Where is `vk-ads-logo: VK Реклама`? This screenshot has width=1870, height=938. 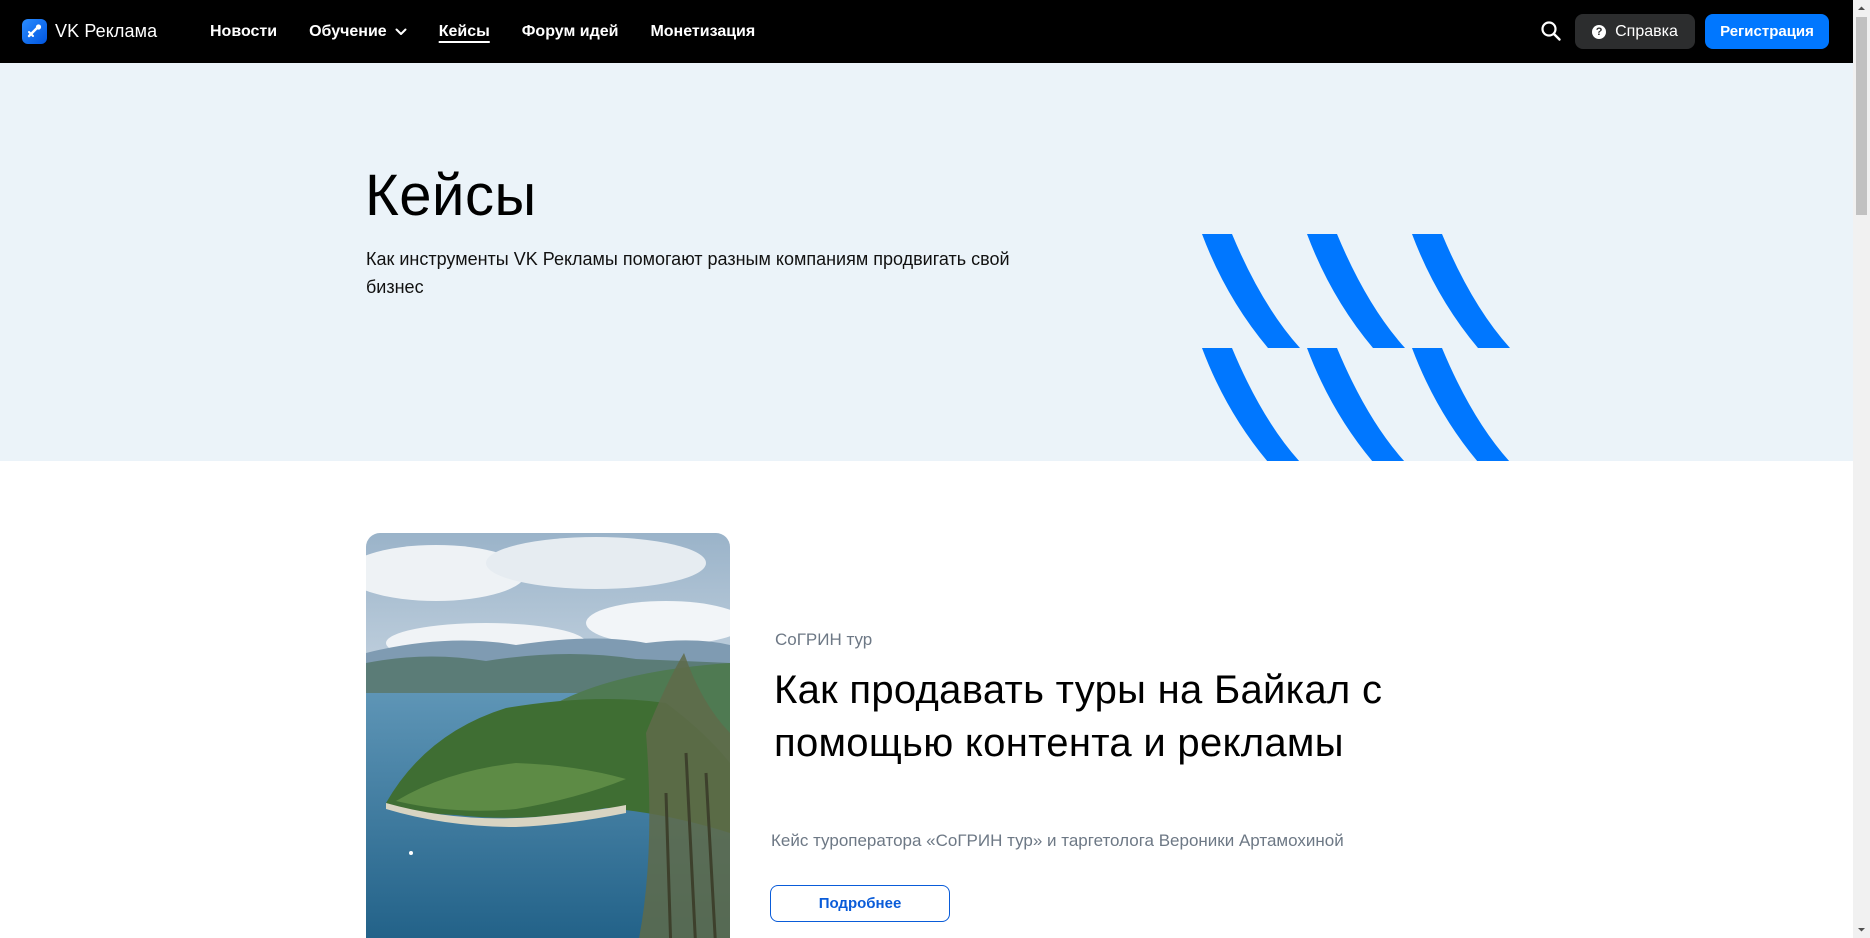 vk-ads-logo: VK Реклама is located at coordinates (89, 31).